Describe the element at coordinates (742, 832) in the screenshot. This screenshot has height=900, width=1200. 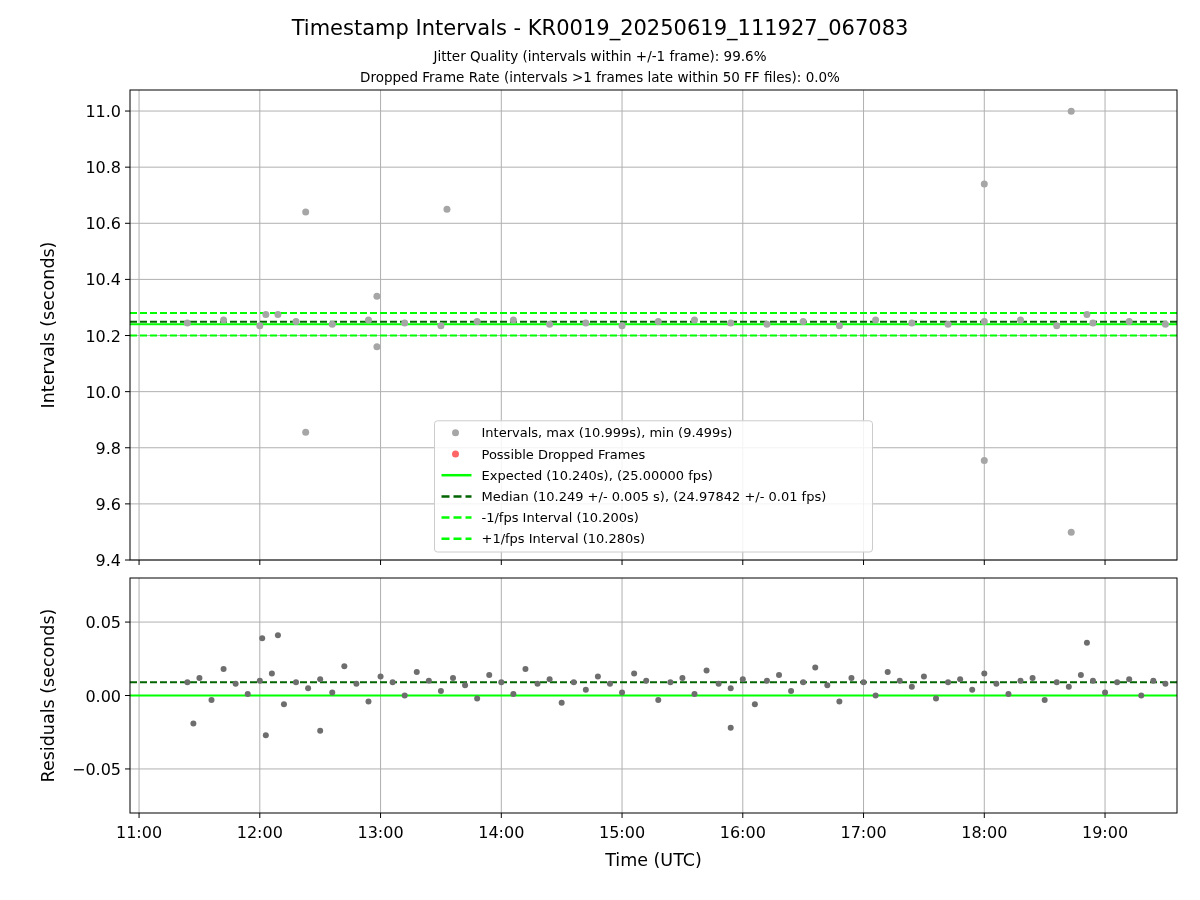
I see `tick-label: 16:00` at that location.